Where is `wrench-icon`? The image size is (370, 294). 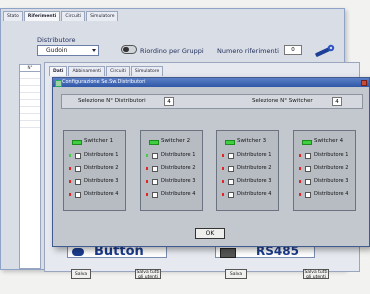 wrench-icon is located at coordinates (324, 50).